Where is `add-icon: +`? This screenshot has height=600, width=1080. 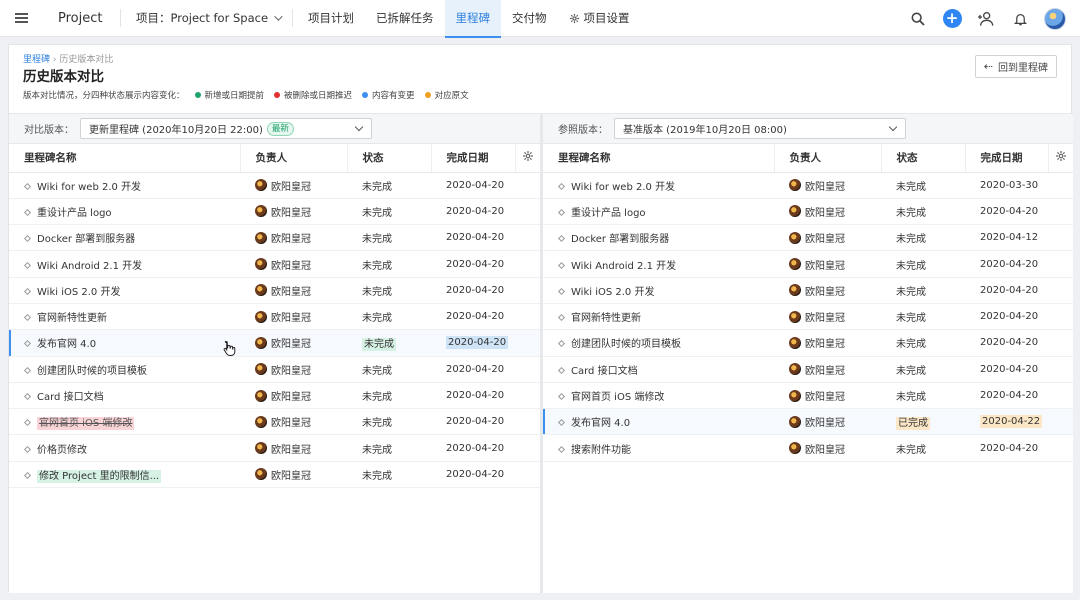
add-icon: + is located at coordinates (952, 19).